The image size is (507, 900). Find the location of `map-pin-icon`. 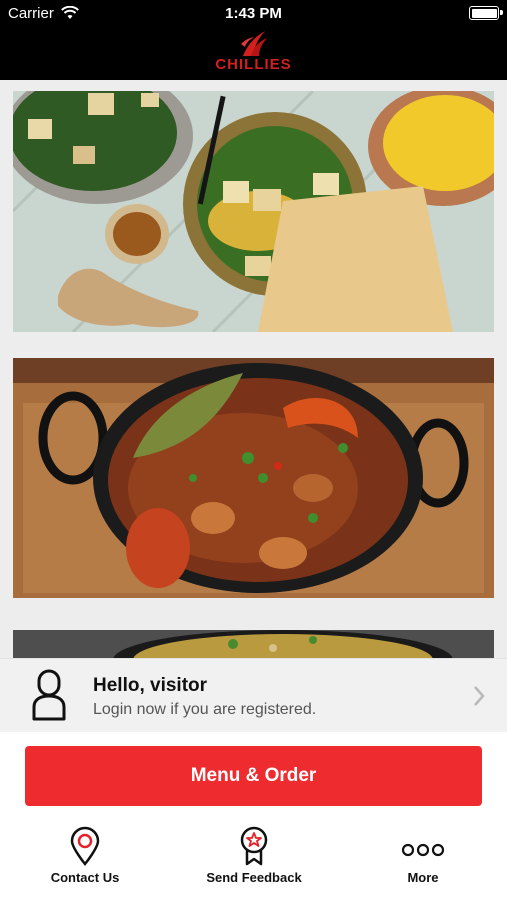

map-pin-icon is located at coordinates (85, 846).